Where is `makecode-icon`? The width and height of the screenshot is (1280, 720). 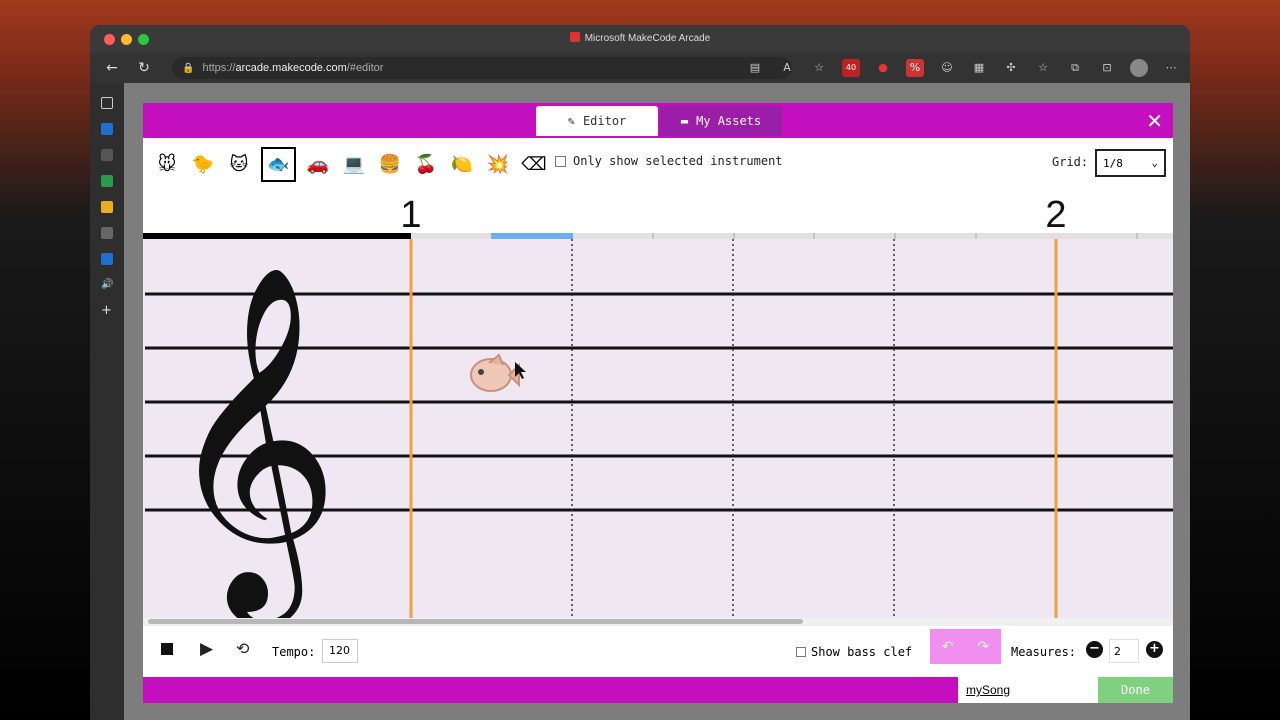
makecode-icon is located at coordinates (574, 37).